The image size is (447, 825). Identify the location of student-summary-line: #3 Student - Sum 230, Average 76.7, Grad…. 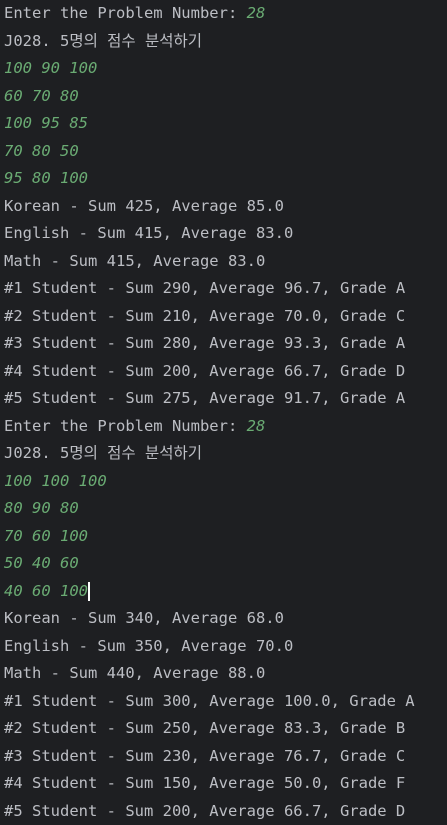
(205, 755).